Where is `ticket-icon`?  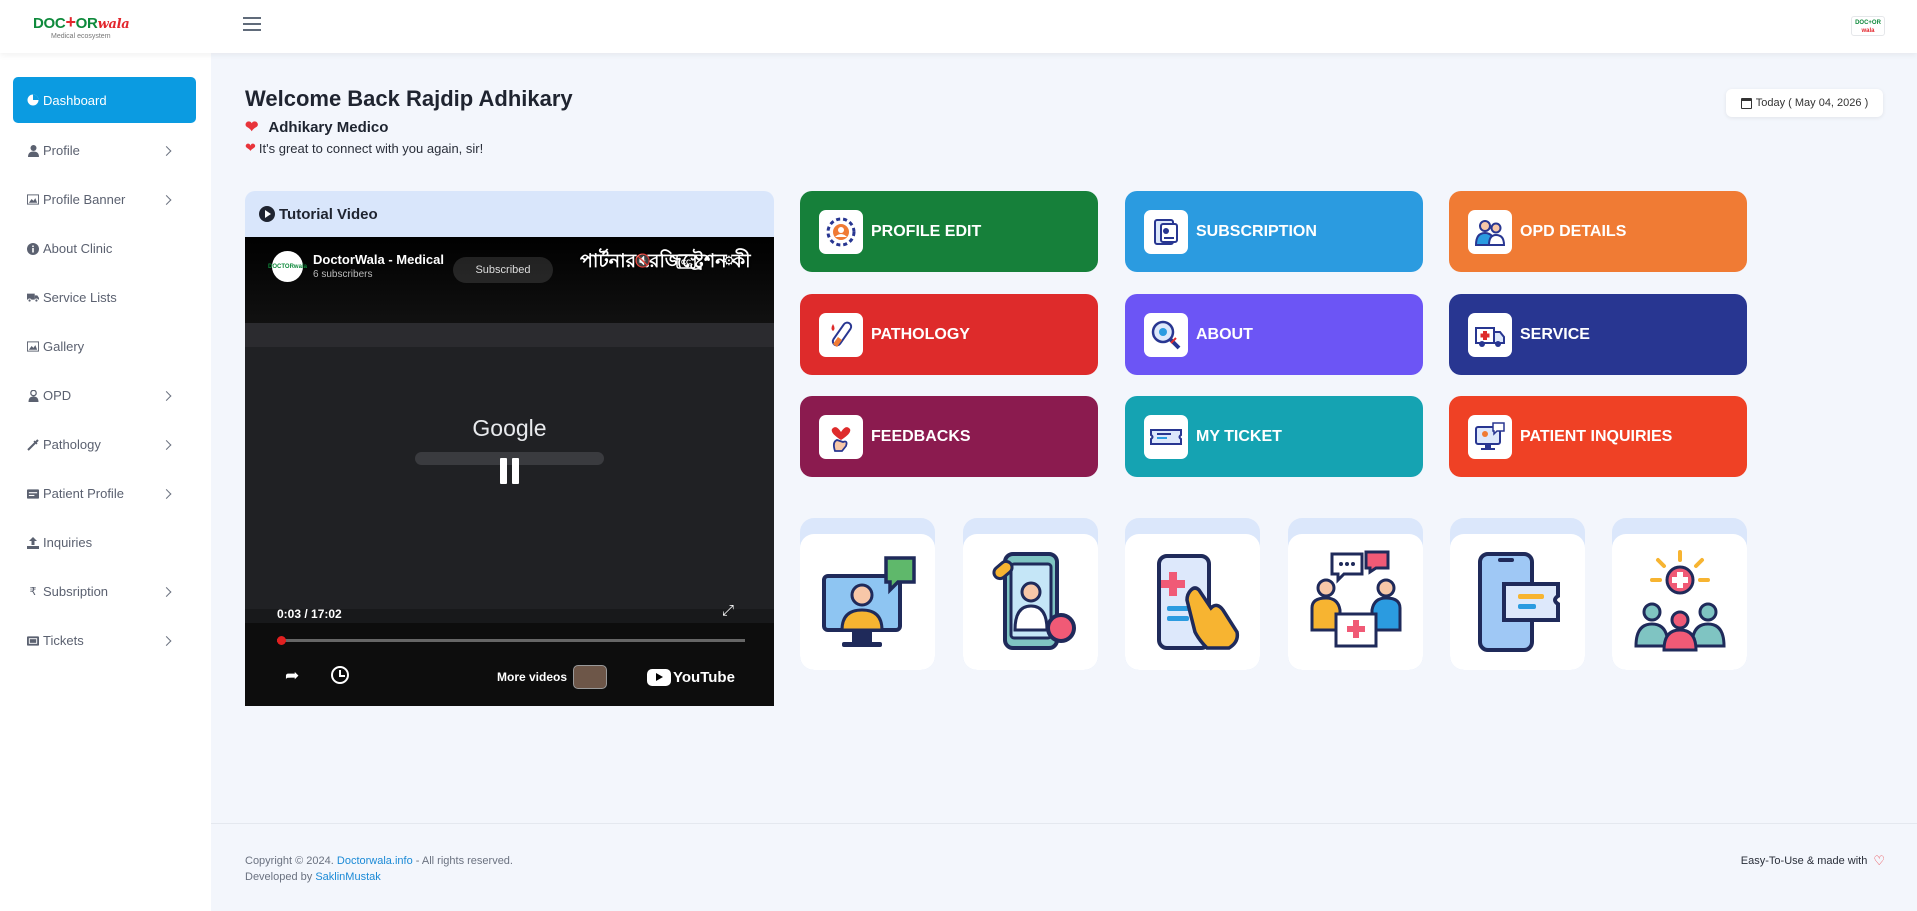 ticket-icon is located at coordinates (1166, 436).